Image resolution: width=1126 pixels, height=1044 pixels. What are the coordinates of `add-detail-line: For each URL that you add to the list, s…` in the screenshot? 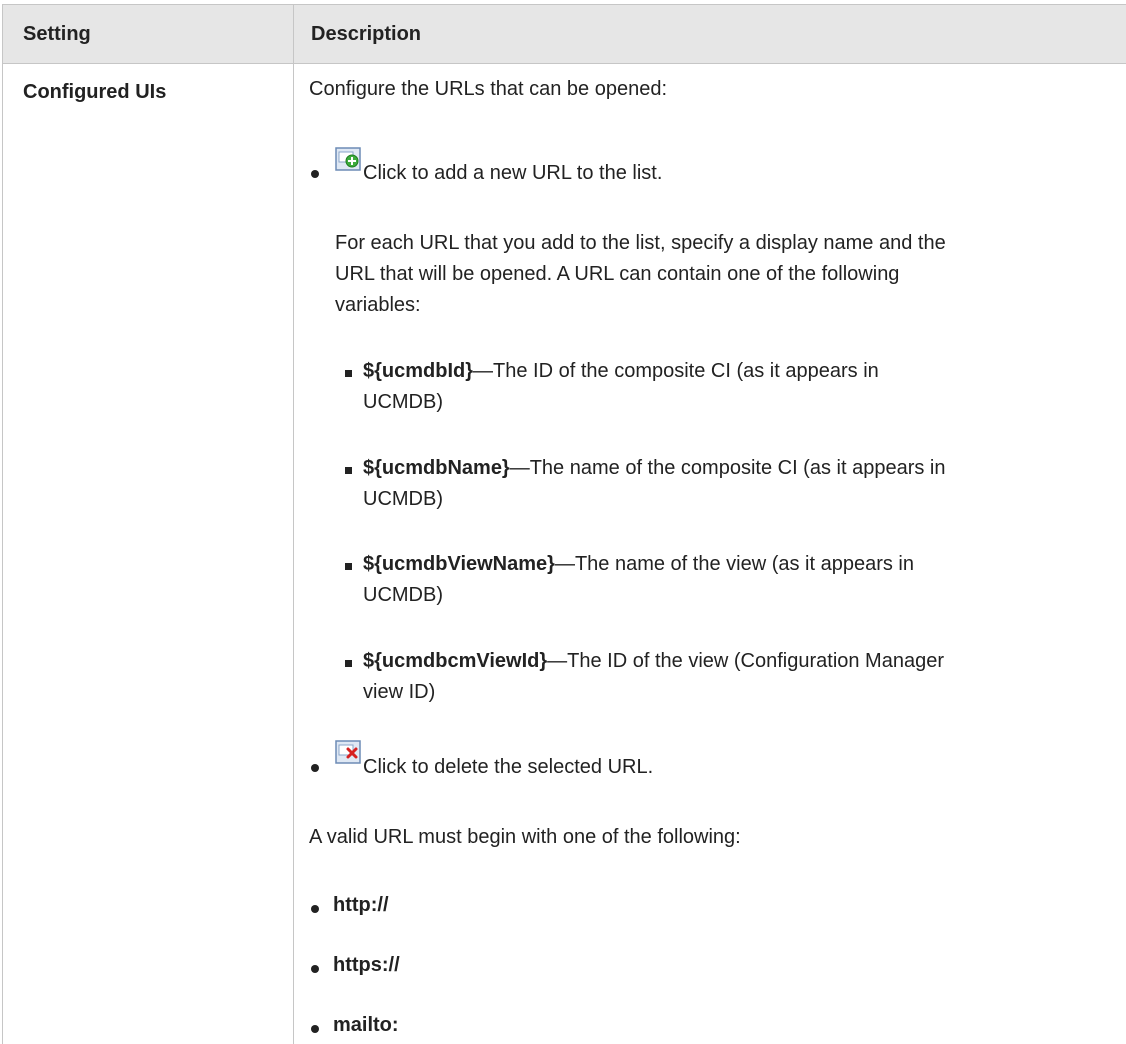 It's located at (640, 243).